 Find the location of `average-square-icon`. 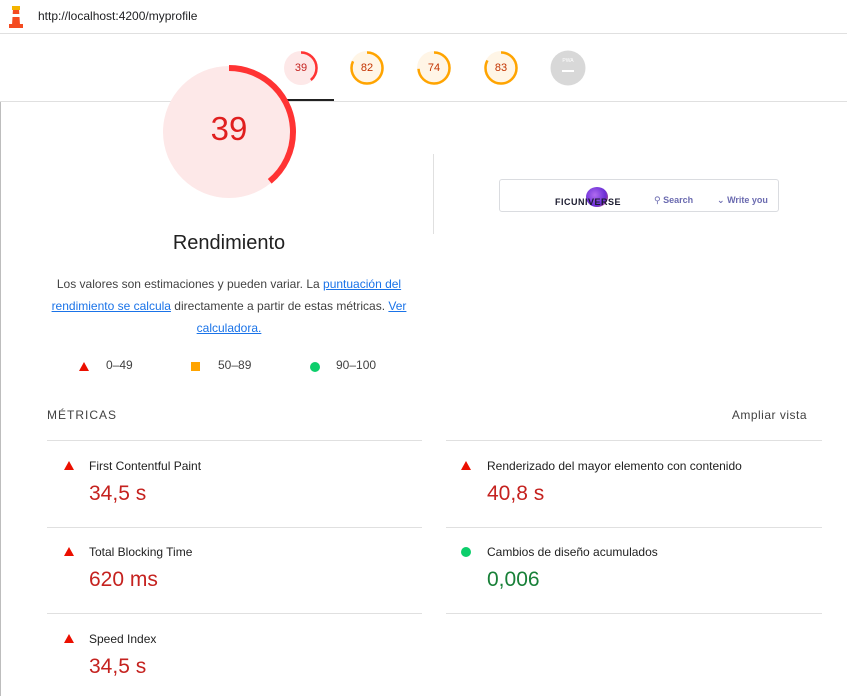

average-square-icon is located at coordinates (195, 366).